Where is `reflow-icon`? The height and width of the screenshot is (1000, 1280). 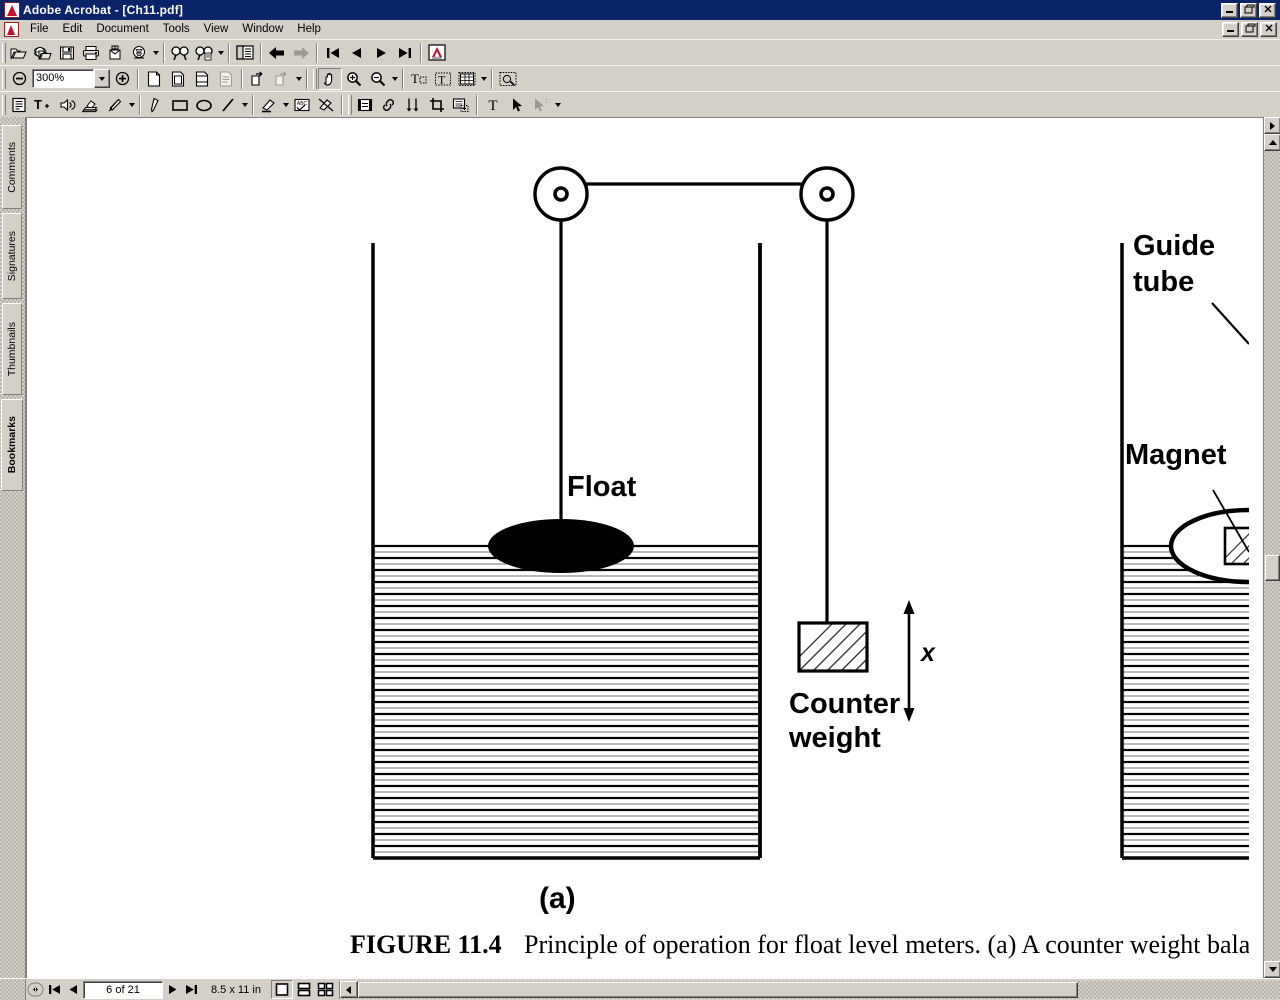
reflow-icon is located at coordinates (226, 79).